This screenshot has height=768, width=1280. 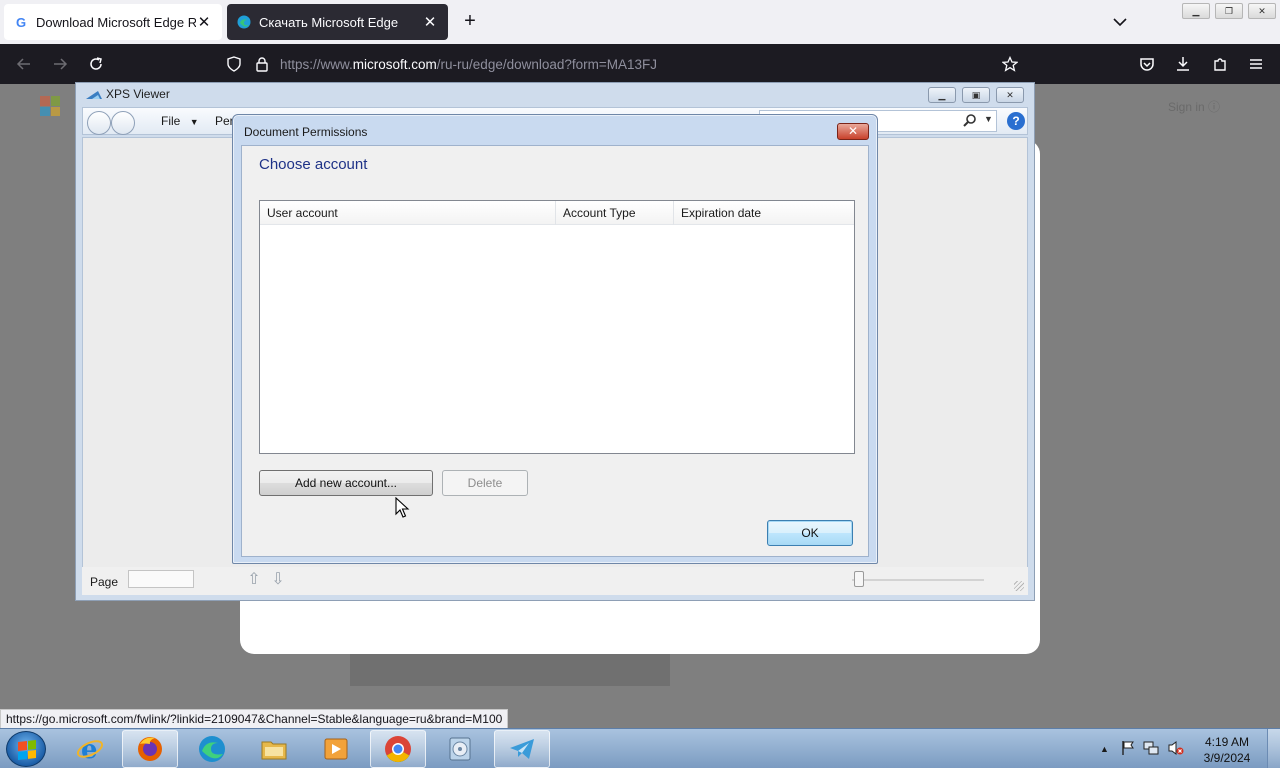 I want to click on bookmark-star-icon, so click(x=1010, y=64).